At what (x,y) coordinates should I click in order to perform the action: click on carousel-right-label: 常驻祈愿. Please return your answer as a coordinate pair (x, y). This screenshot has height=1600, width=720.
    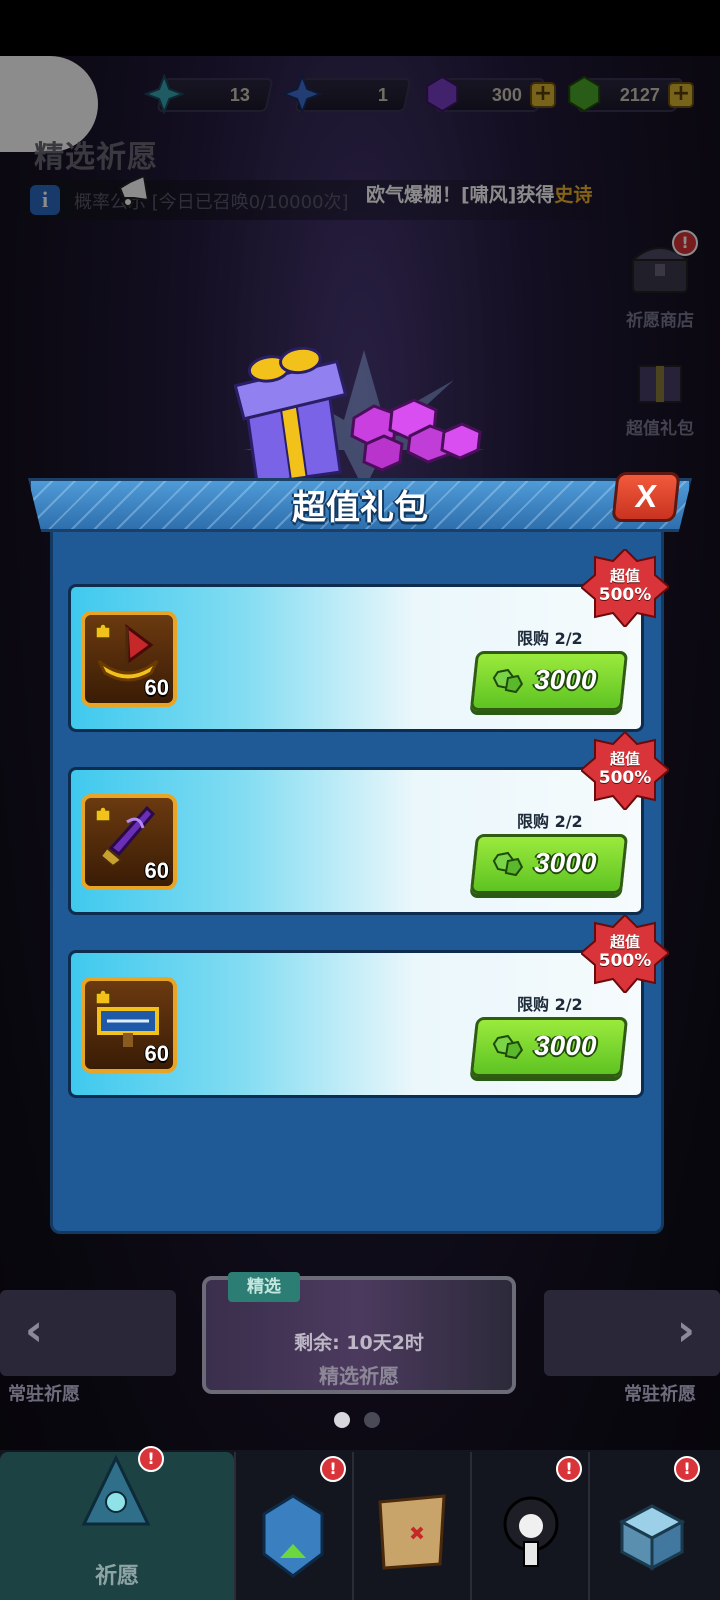
    Looking at the image, I should click on (660, 1394).